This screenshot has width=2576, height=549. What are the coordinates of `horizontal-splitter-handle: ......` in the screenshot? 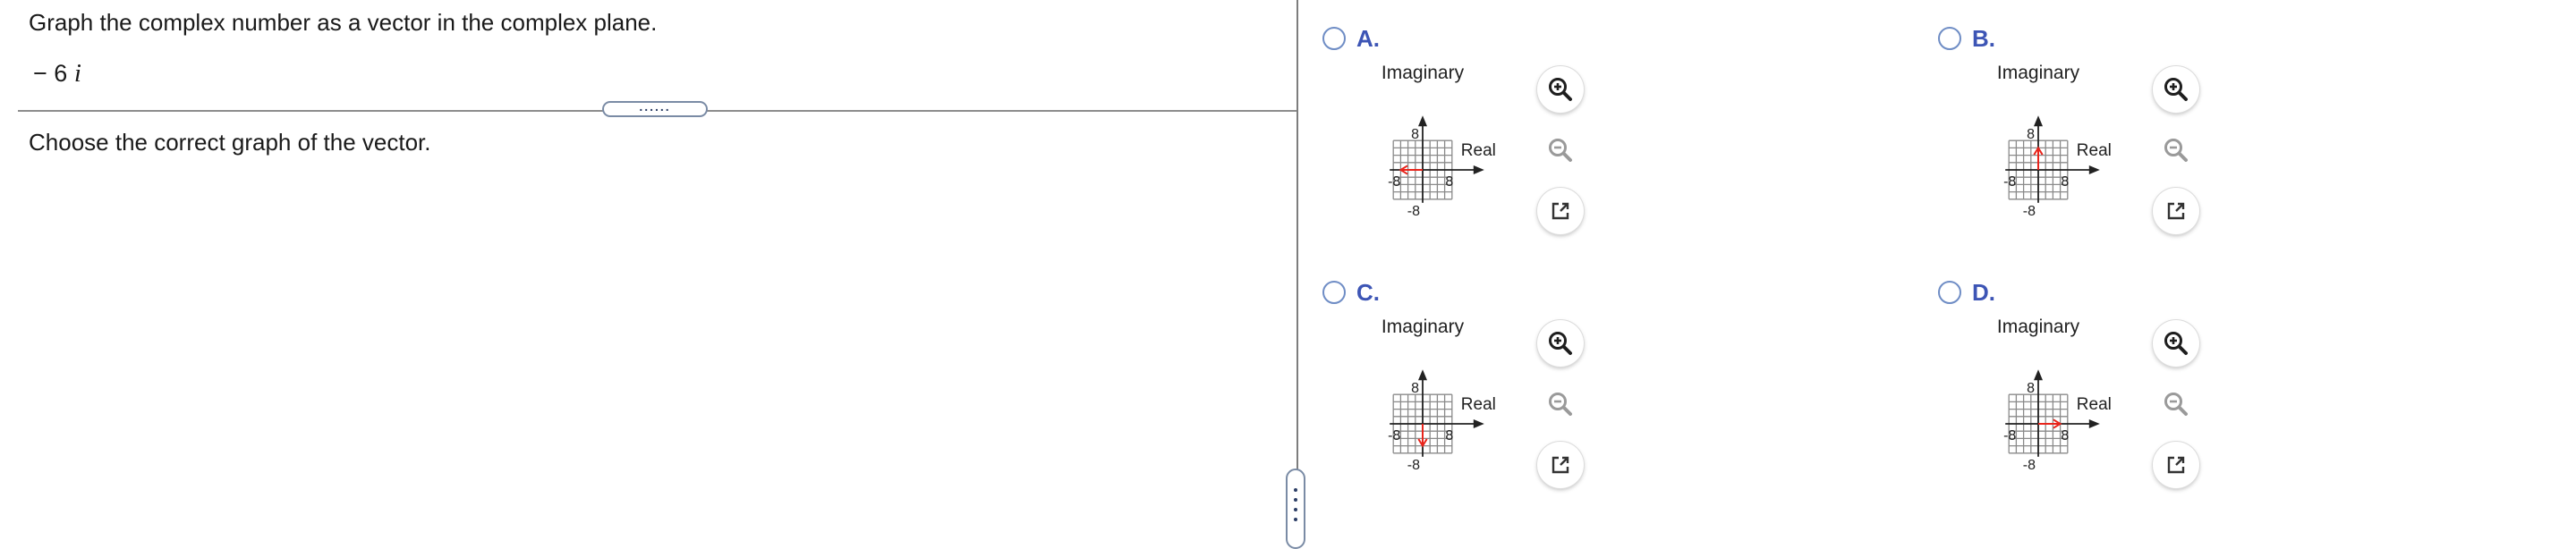 It's located at (655, 108).